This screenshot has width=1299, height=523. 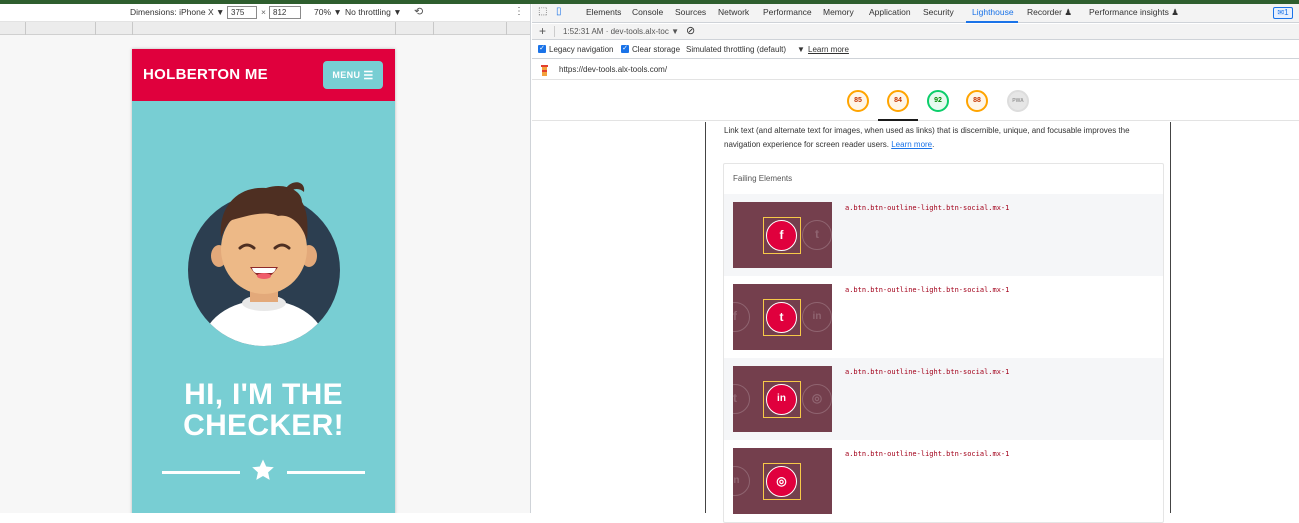 I want to click on lighthouse-toolbar: + 1:52:31 AM · dev-tools.alx-toc ▼ ⊘, so click(x=915, y=32).